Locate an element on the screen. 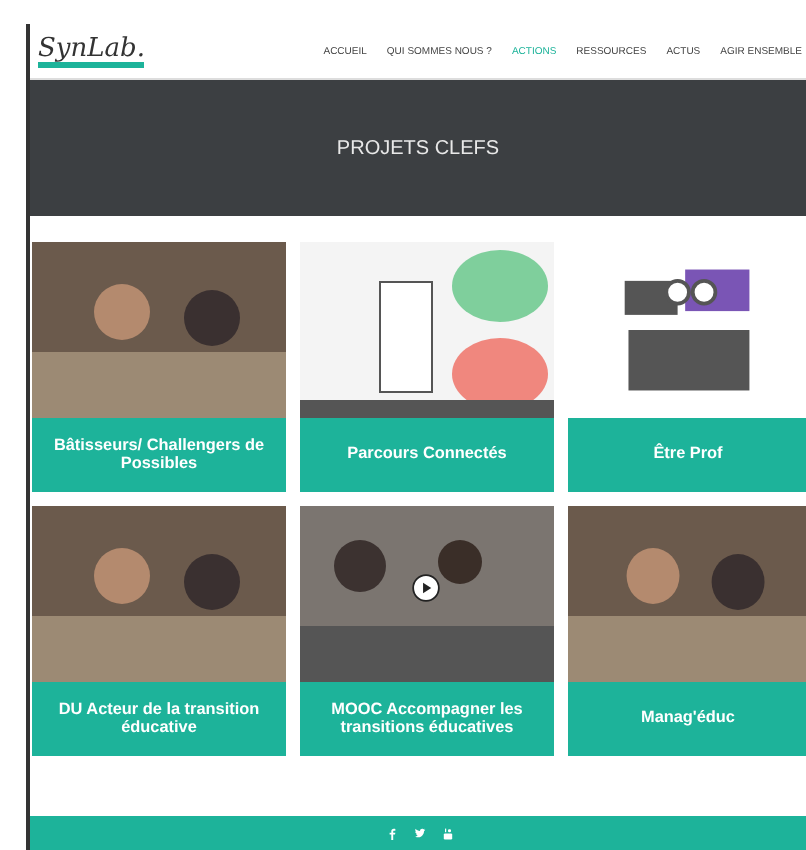 The width and height of the screenshot is (806, 850). project-title-link: Manag'éduc is located at coordinates (687, 719).